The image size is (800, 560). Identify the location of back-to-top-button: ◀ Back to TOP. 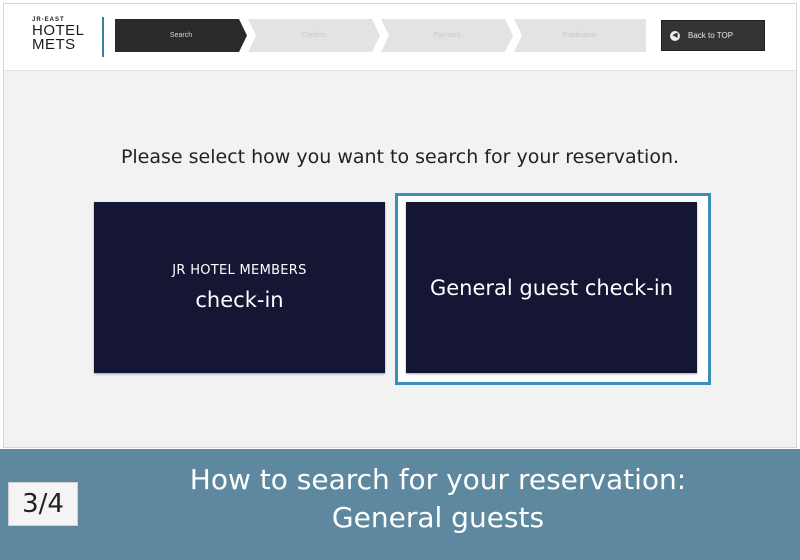
(713, 35).